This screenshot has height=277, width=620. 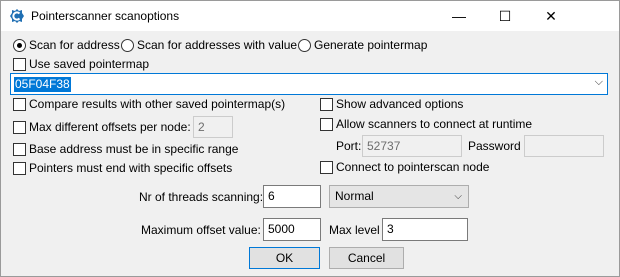 What do you see at coordinates (354, 230) in the screenshot?
I see `max-level-label: Max level` at bounding box center [354, 230].